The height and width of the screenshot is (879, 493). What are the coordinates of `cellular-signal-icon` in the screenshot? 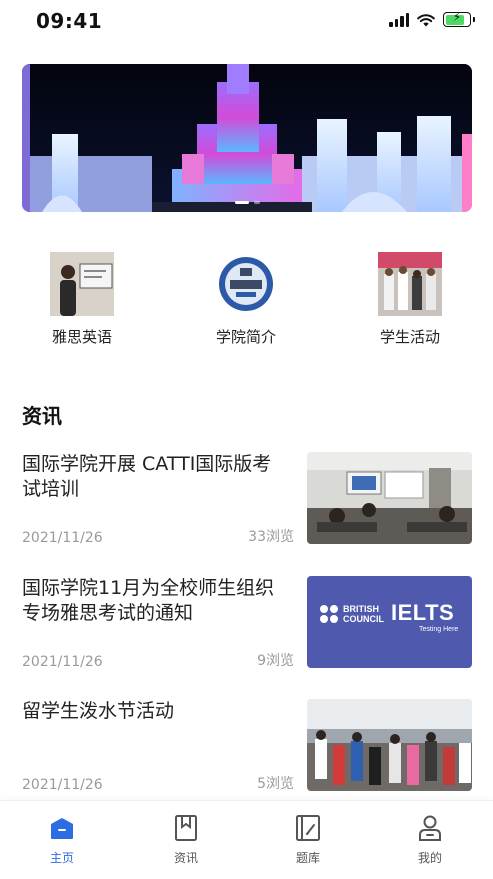 It's located at (399, 19).